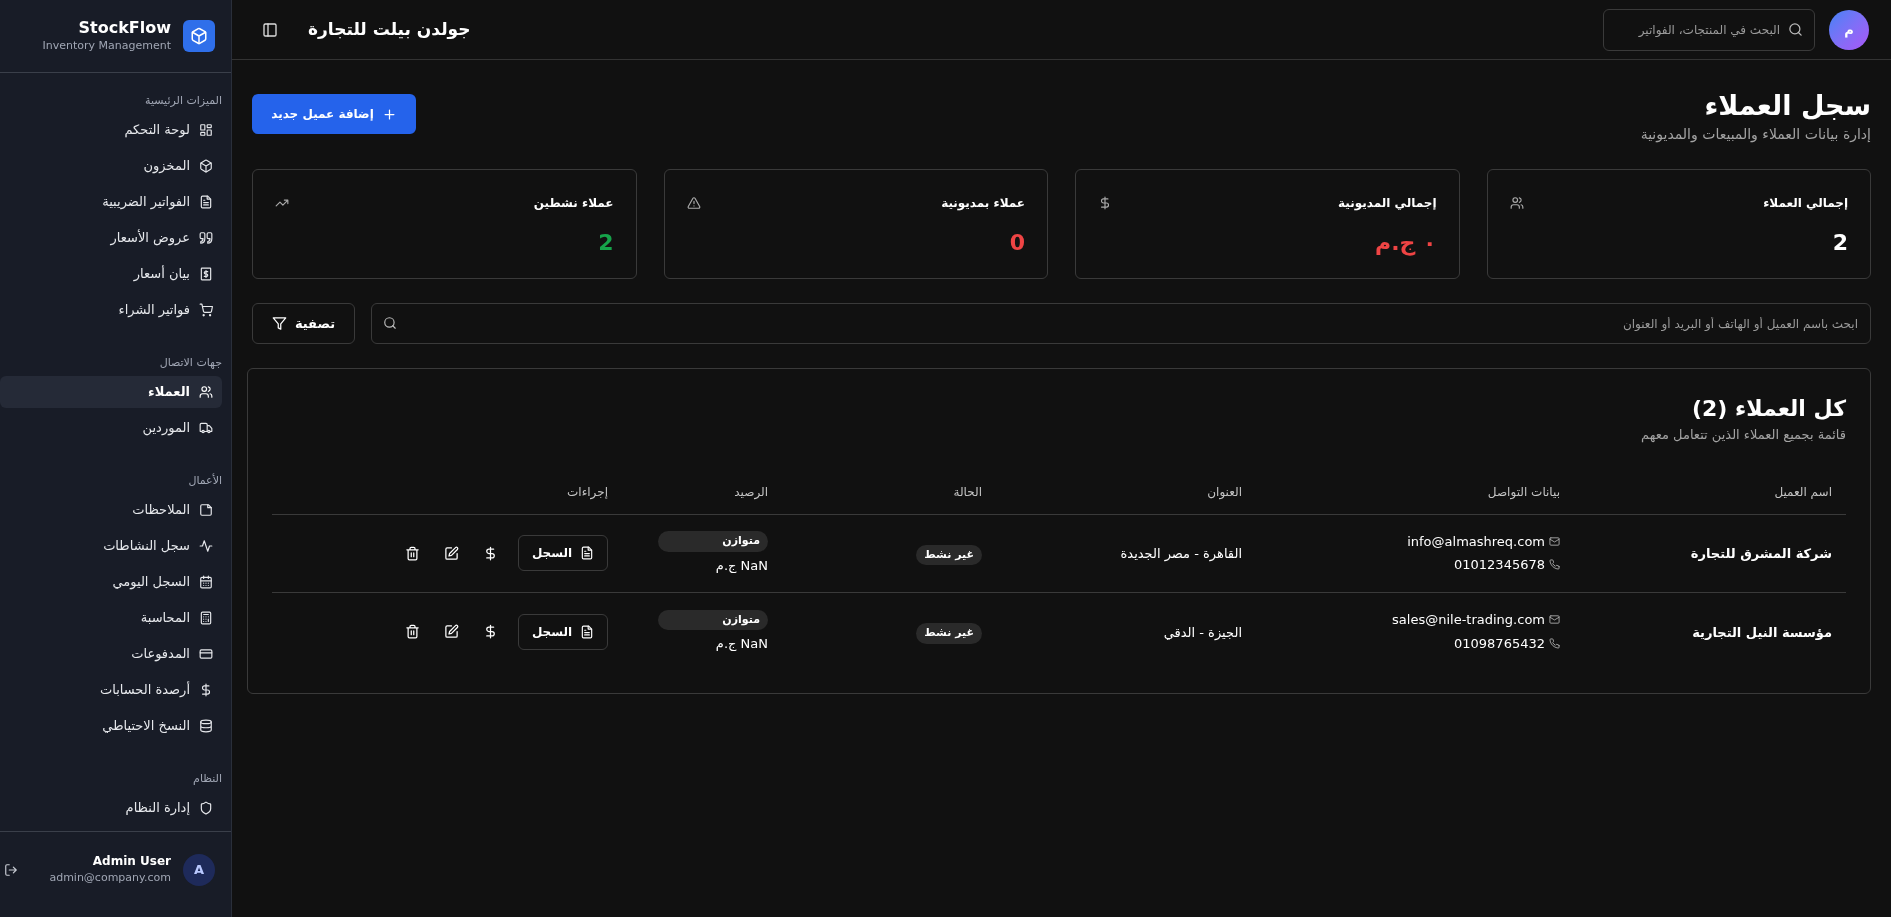 The image size is (1891, 917). Describe the element at coordinates (111, 582) in the screenshot. I see `nav-item: السجل اليومي` at that location.